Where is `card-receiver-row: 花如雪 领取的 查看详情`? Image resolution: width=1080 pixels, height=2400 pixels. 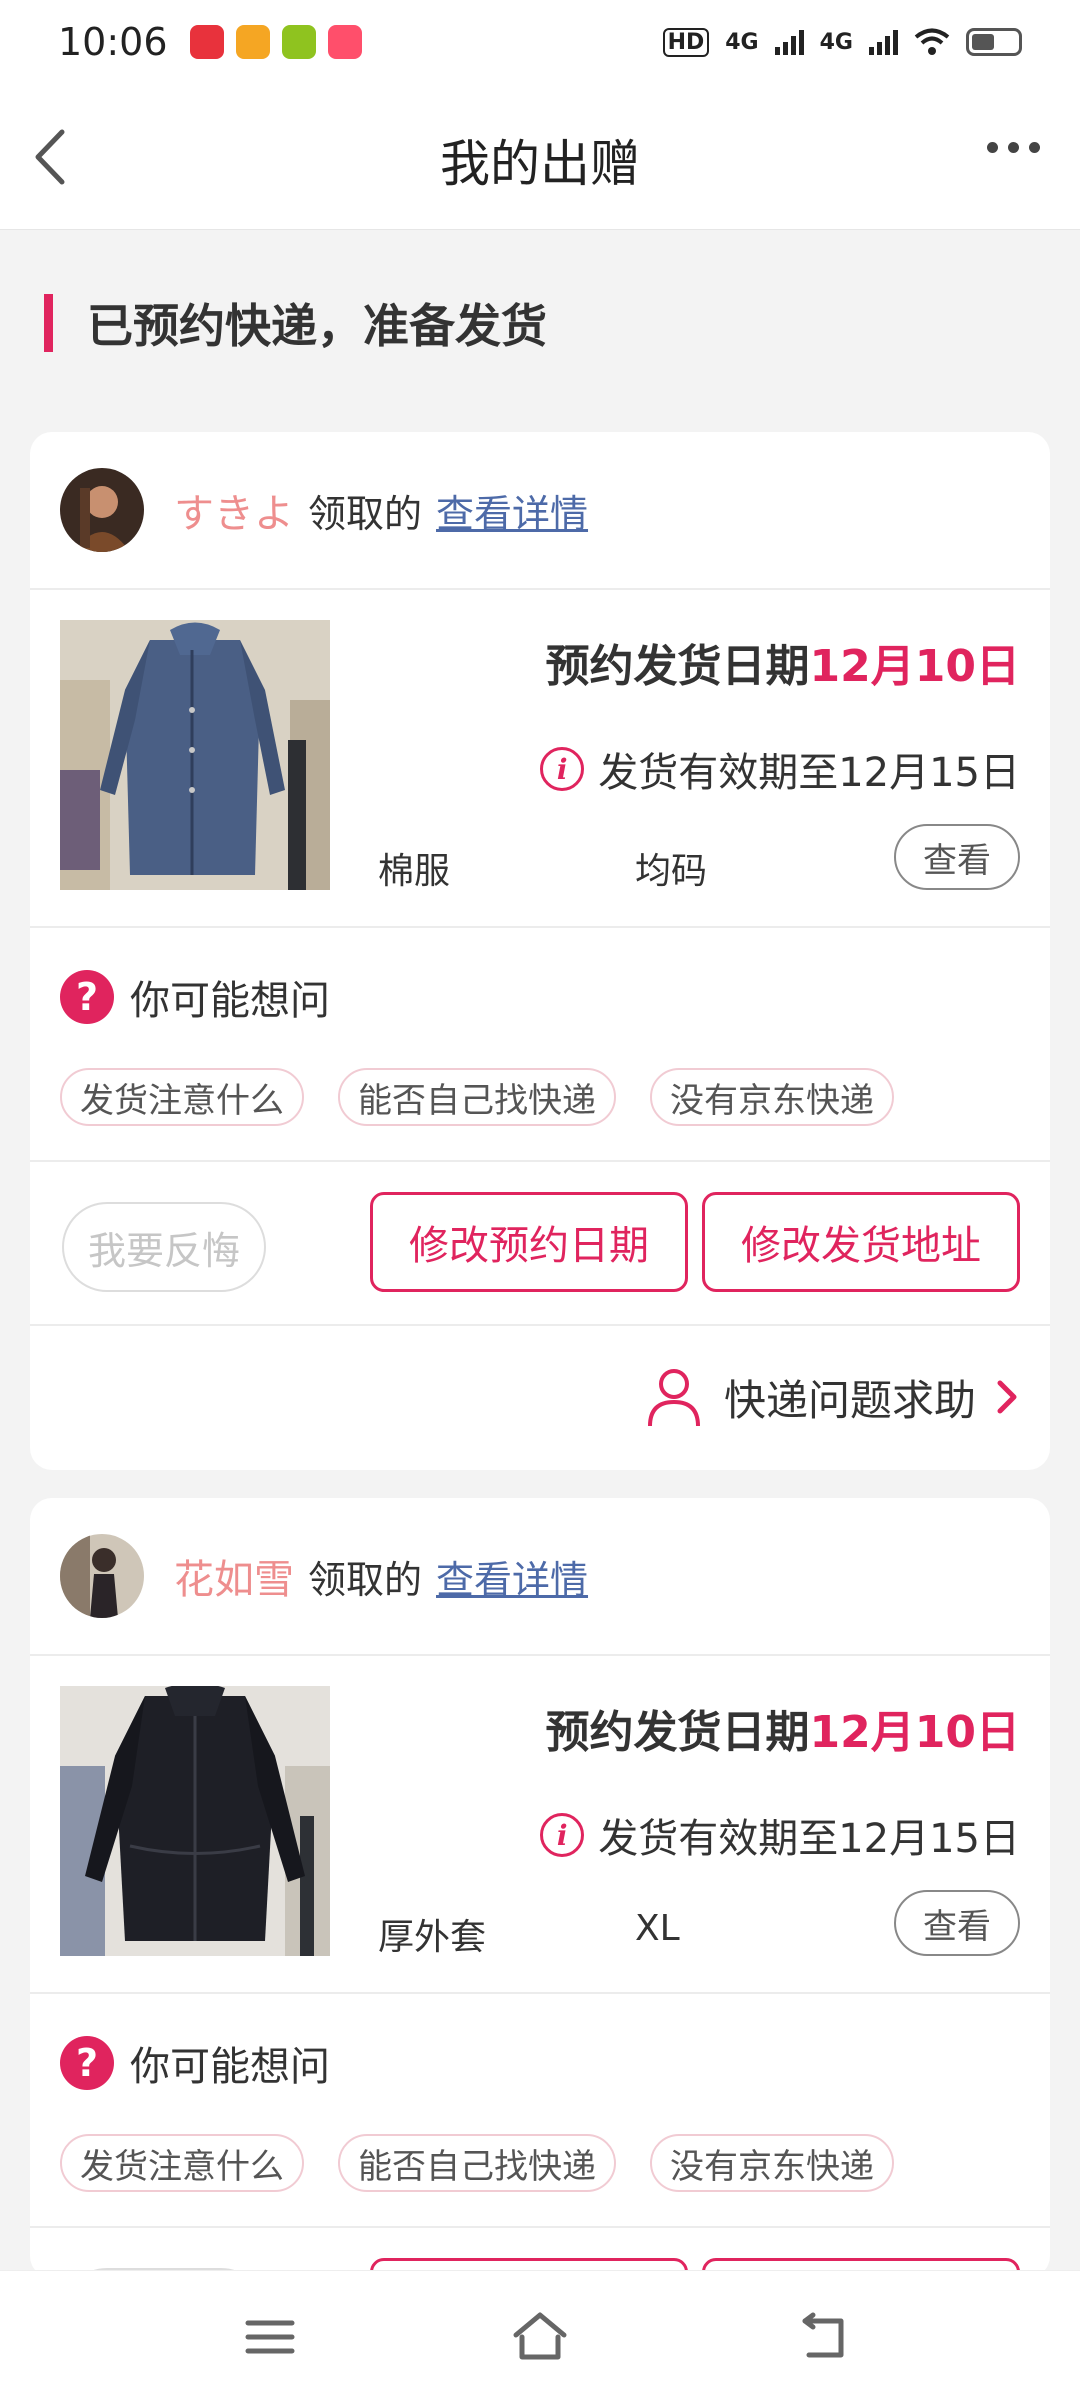
card-receiver-row: 花如雪 领取的 查看详情 is located at coordinates (540, 1577).